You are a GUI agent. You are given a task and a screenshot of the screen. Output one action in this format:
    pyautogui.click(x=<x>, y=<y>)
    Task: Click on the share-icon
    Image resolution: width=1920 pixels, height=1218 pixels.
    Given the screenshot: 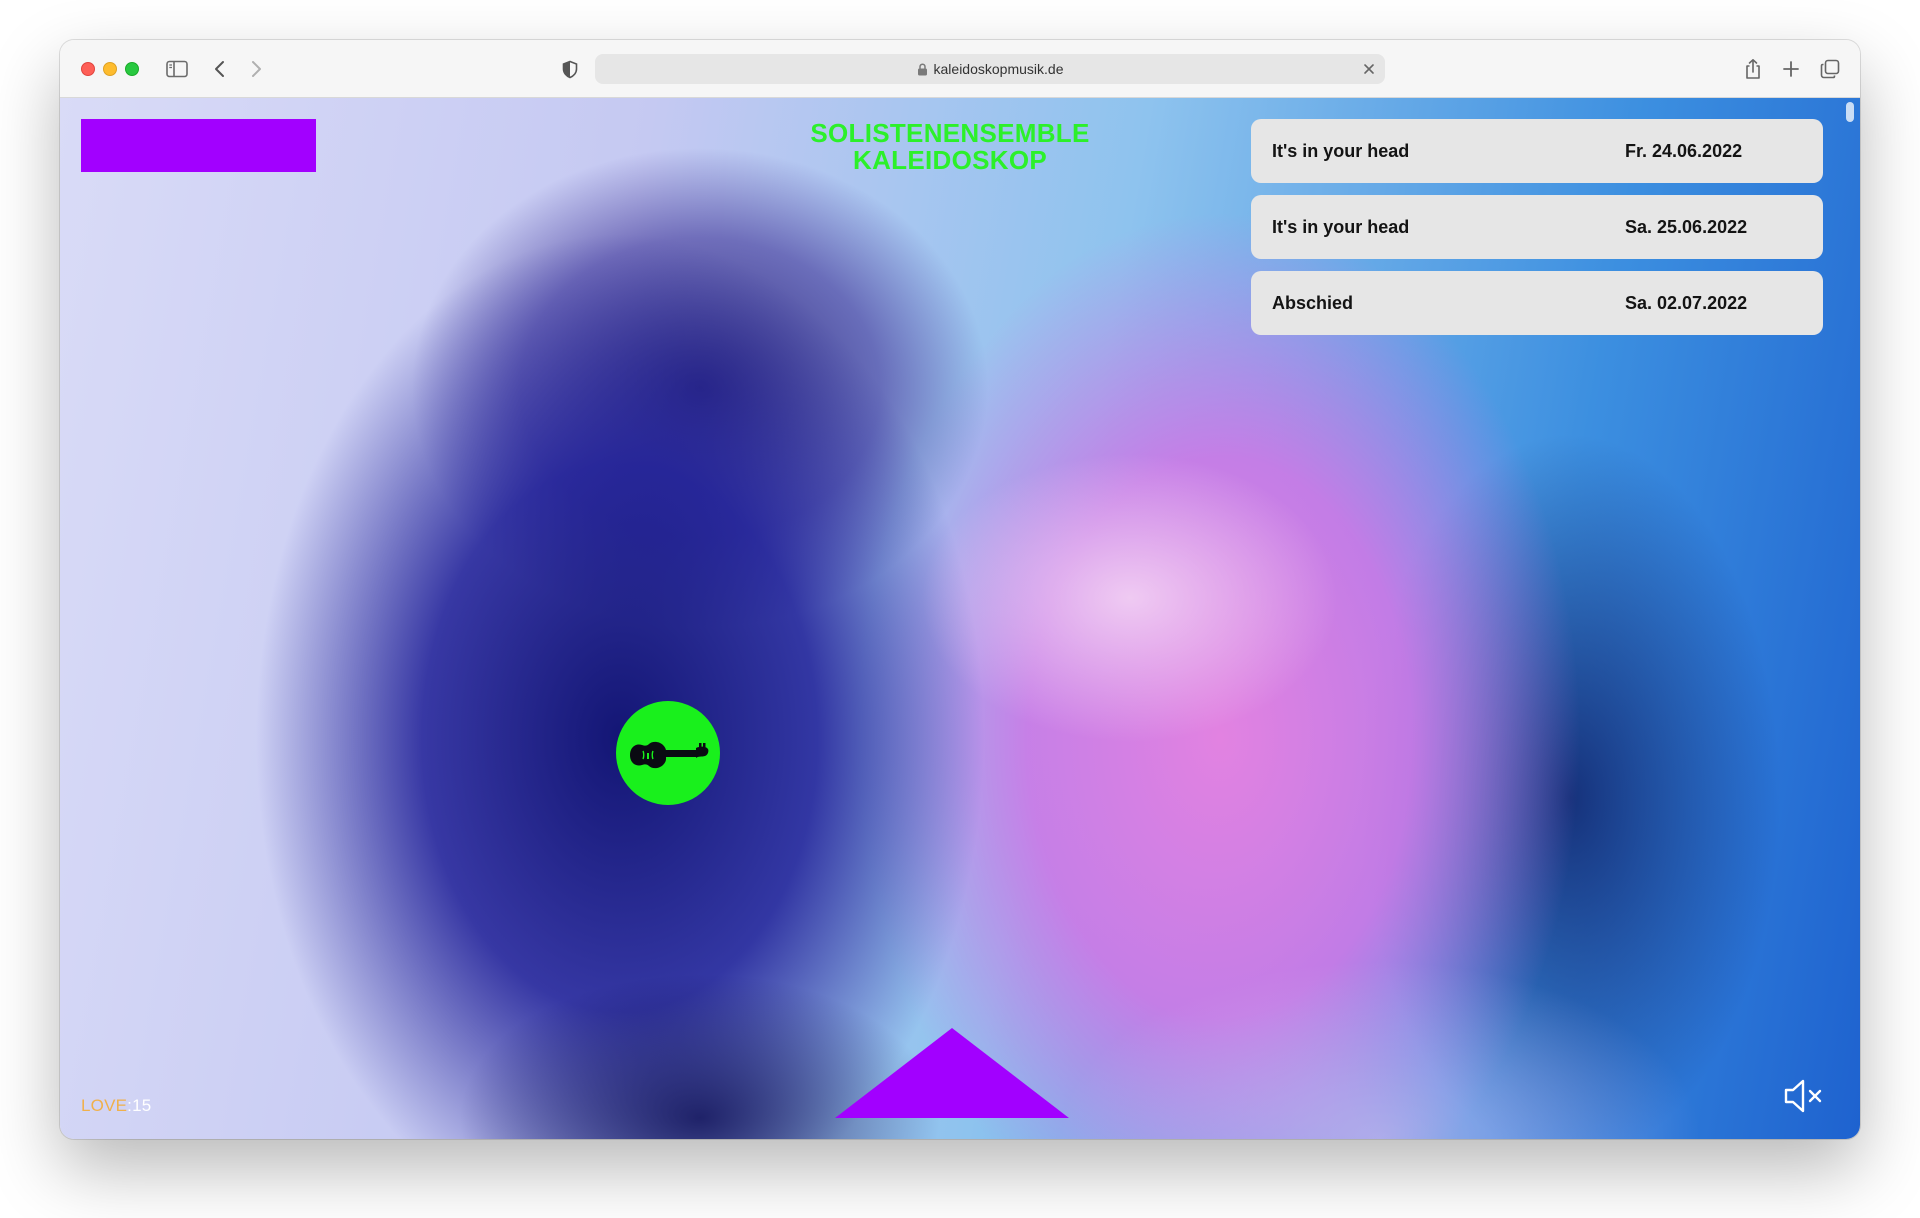 What is the action you would take?
    pyautogui.click(x=1753, y=68)
    